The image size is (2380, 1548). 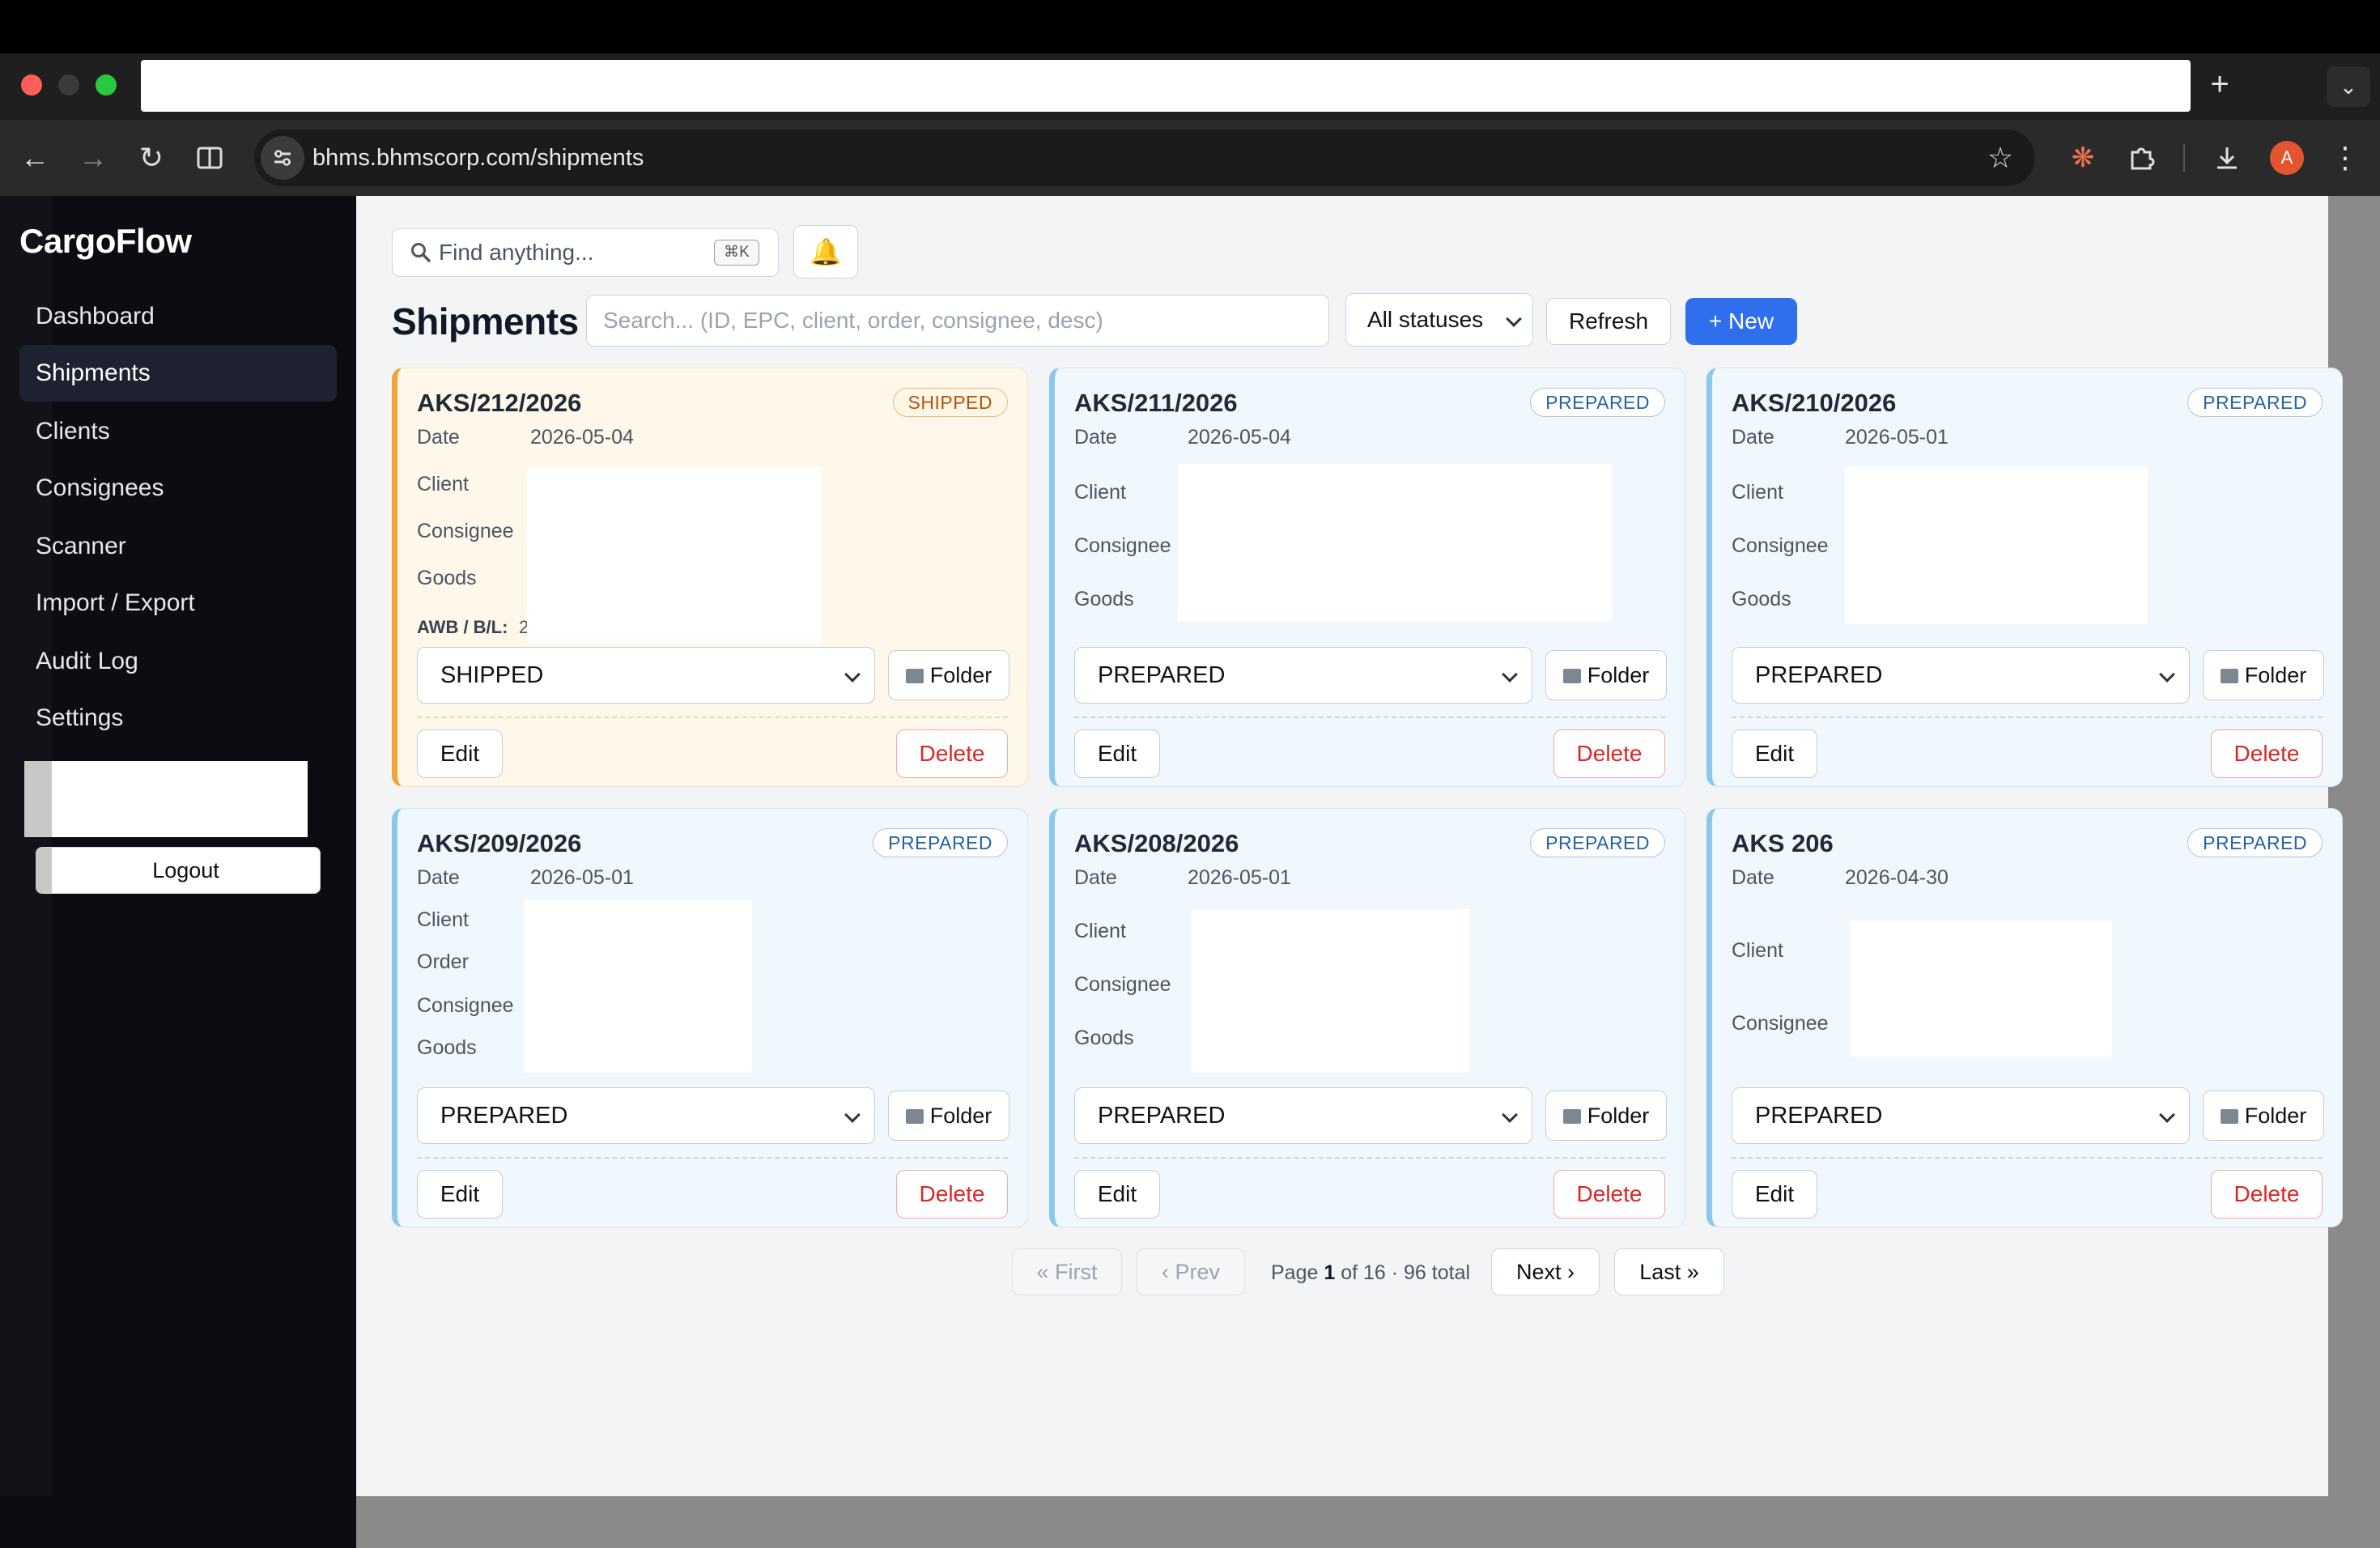 I want to click on status-filter-value: All statuses, so click(x=1425, y=320).